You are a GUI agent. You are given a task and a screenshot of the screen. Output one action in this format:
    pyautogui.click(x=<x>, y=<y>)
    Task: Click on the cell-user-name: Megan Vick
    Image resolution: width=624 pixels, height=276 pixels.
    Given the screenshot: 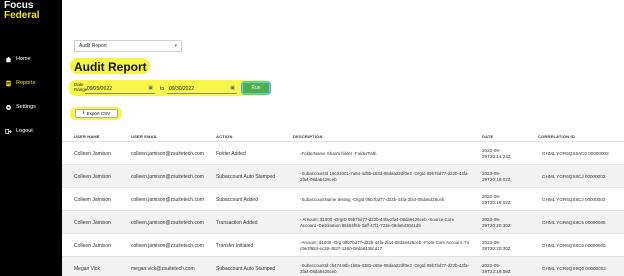 What is the action you would take?
    pyautogui.click(x=87, y=268)
    